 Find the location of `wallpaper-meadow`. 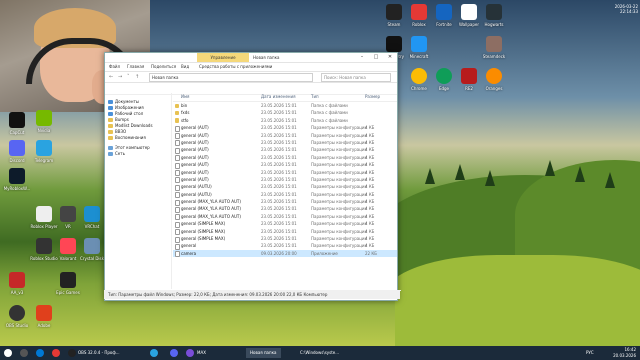

wallpaper-meadow is located at coordinates (517, 300).